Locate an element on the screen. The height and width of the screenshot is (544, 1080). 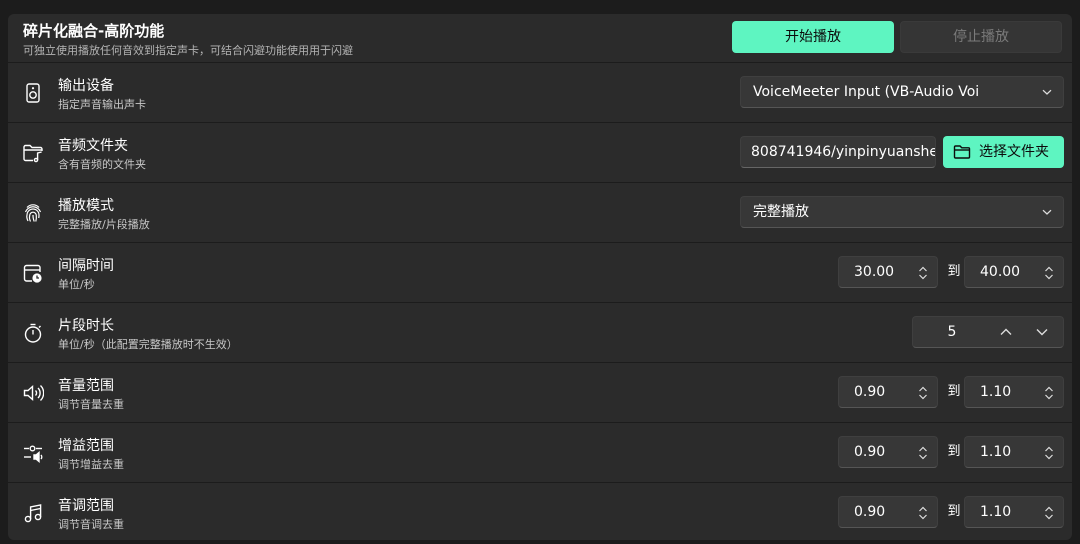
page-subtitle: 可独立使用播放任何音效到指定声卡，可结合闪避功能使用用于闪避 is located at coordinates (188, 50).